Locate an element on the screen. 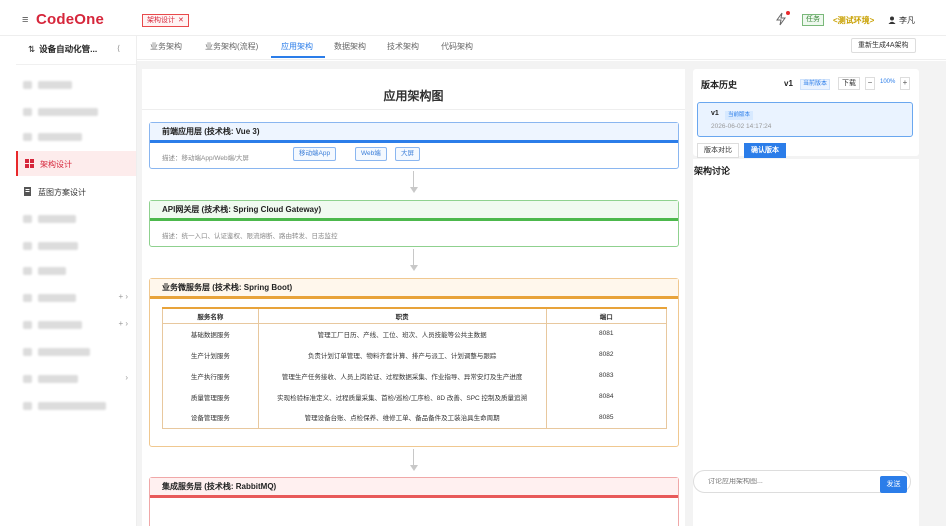 The width and height of the screenshot is (946, 526). current-version-tag: 当前版本 is located at coordinates (815, 84).